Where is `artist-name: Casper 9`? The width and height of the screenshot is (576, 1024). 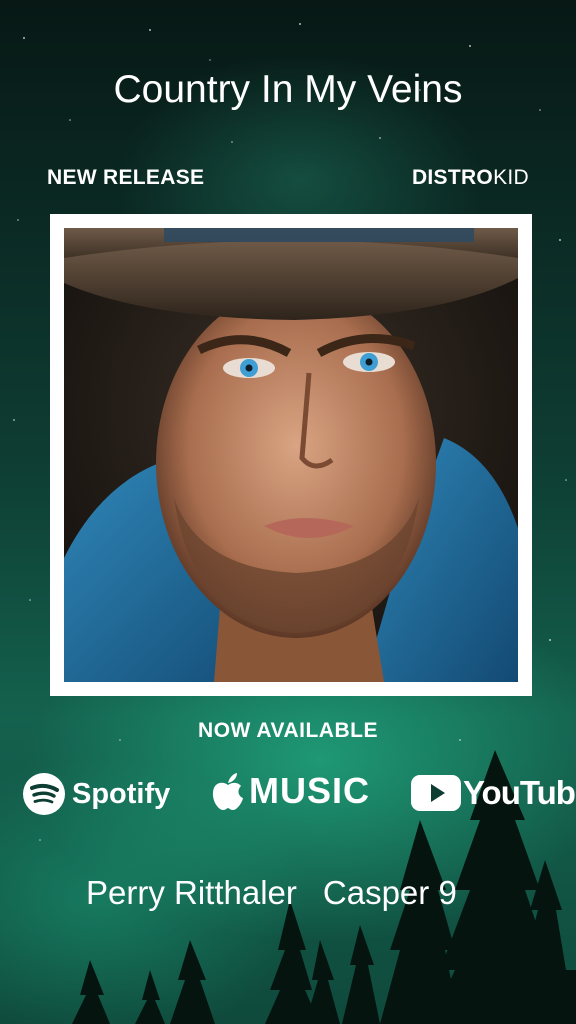
artist-name: Casper 9 is located at coordinates (389, 892).